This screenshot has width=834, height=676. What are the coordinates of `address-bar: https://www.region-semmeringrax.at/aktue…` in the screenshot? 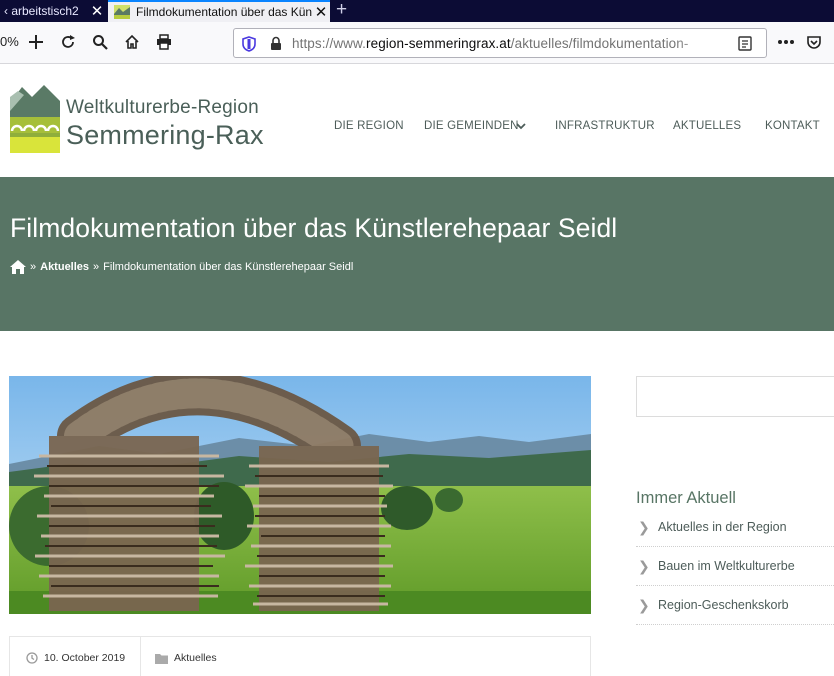 It's located at (500, 43).